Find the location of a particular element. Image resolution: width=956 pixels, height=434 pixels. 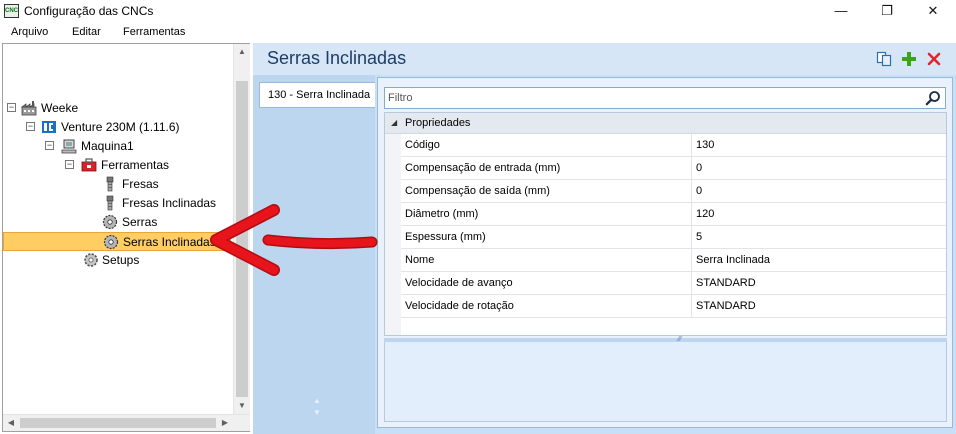

maximize-button: ❐ is located at coordinates (887, 11).